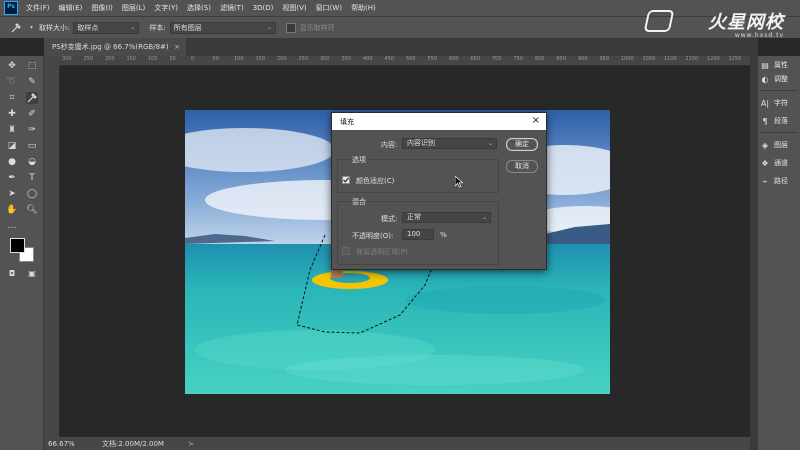 The width and height of the screenshot is (800, 450). Describe the element at coordinates (294, 8) in the screenshot. I see `menu-view: 视图(V)` at that location.